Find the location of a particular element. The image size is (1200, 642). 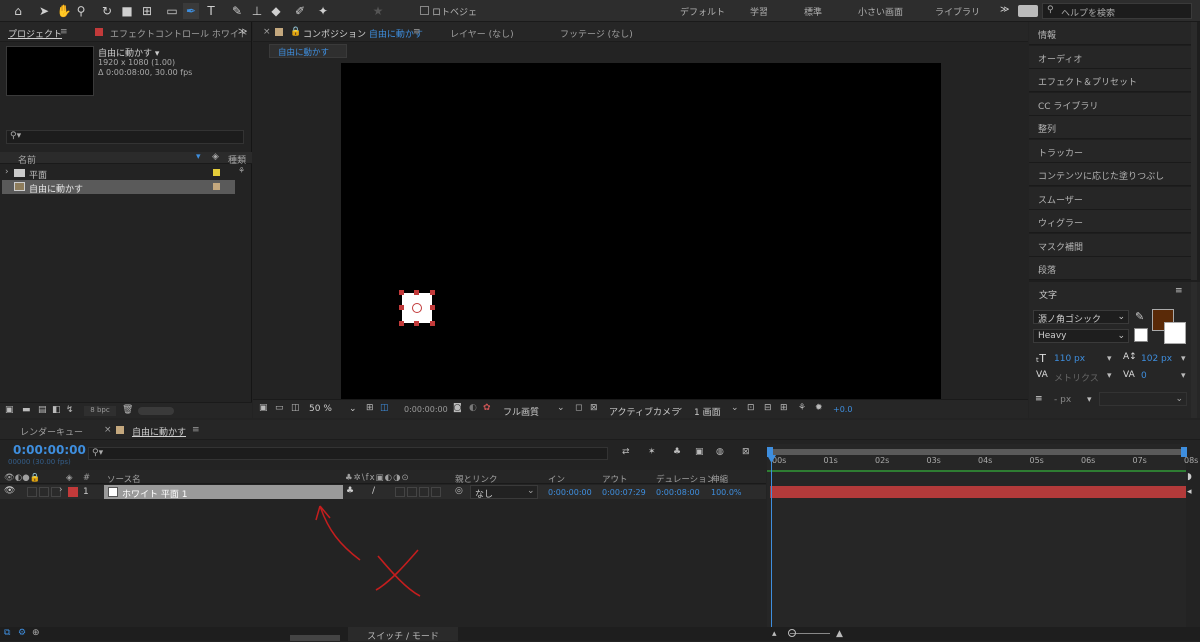

zoom-slider-track is located at coordinates (810, 633).